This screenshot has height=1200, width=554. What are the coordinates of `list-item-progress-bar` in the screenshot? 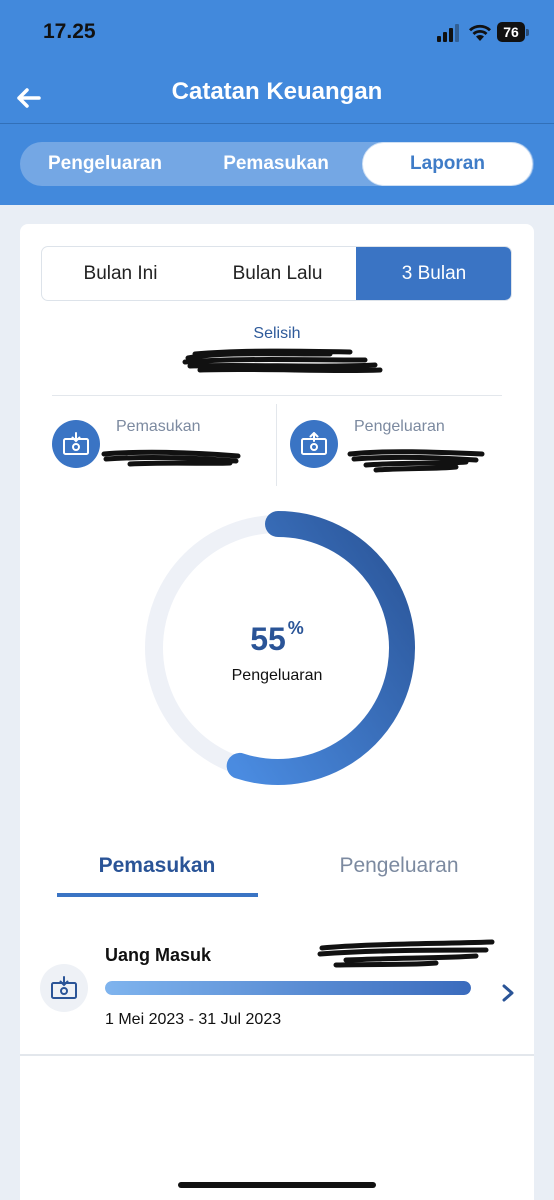 It's located at (288, 988).